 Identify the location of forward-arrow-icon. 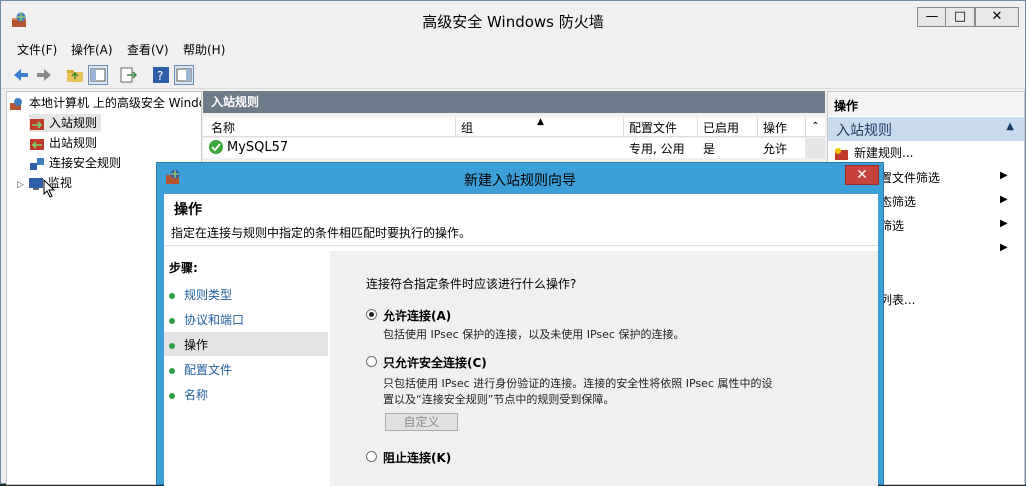
(44, 75).